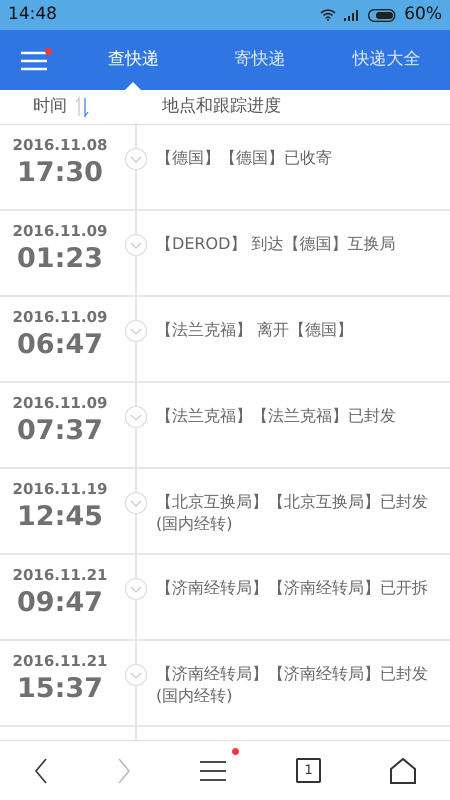  Describe the element at coordinates (60, 517) in the screenshot. I see `event-time: 12:45` at that location.